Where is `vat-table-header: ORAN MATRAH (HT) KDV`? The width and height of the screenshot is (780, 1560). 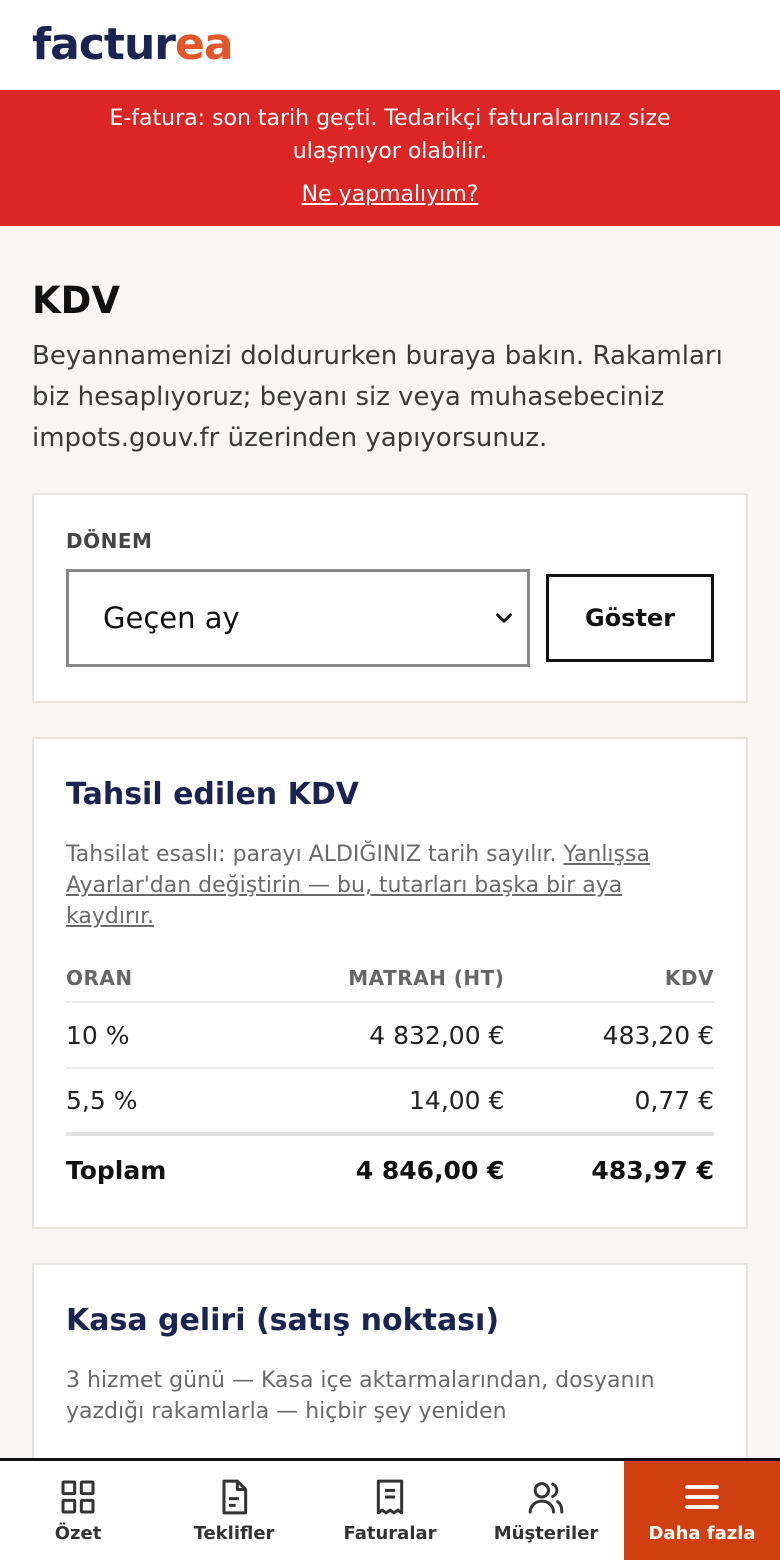
vat-table-header: ORAN MATRAH (HT) KDV is located at coordinates (390, 978).